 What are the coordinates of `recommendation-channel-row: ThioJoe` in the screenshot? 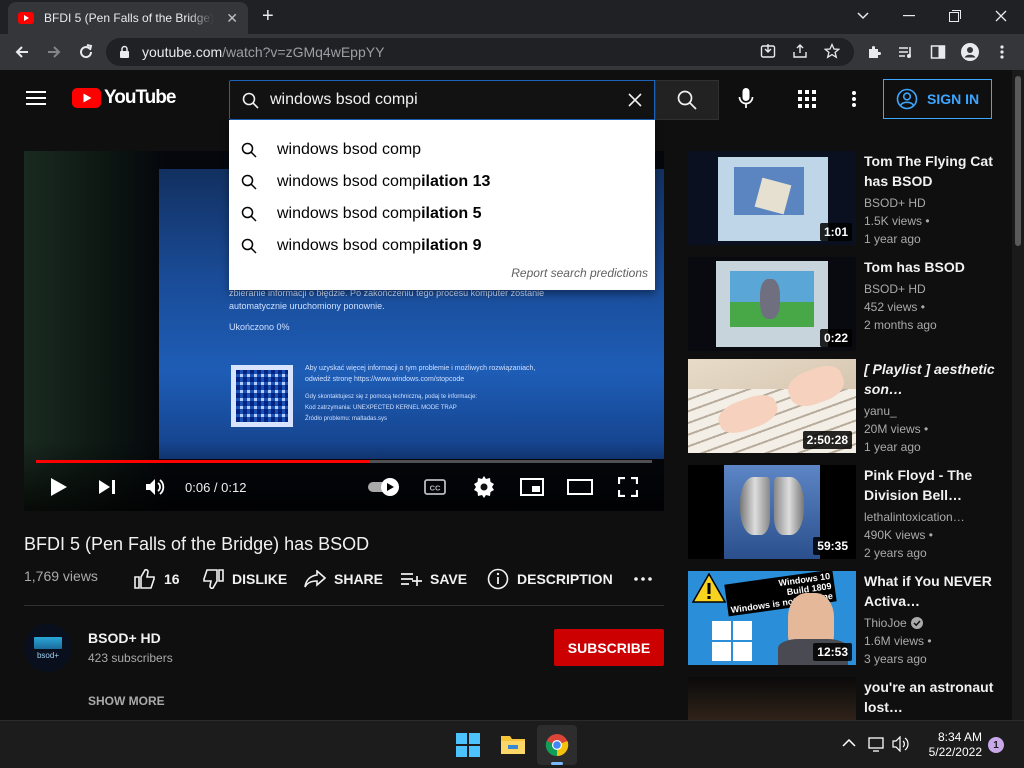 It's located at (918, 623).